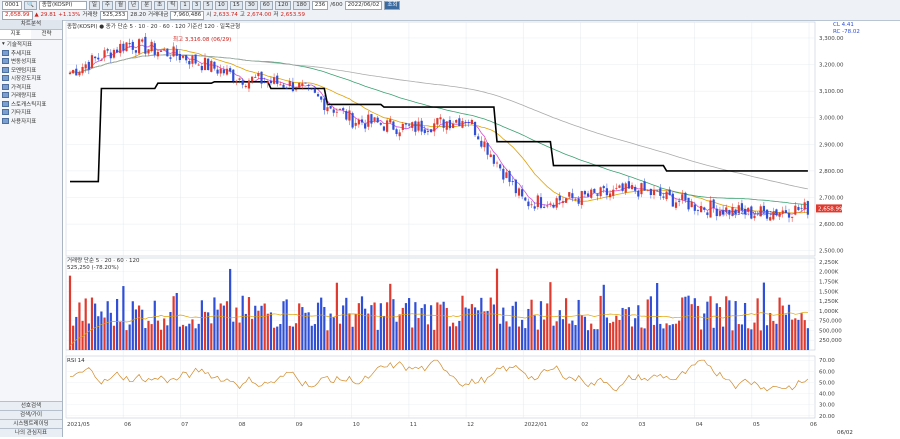 Image resolution: width=900 pixels, height=439 pixels. Describe the element at coordinates (31, 414) in the screenshot. I see `search-guide-button: 검색/가이` at that location.